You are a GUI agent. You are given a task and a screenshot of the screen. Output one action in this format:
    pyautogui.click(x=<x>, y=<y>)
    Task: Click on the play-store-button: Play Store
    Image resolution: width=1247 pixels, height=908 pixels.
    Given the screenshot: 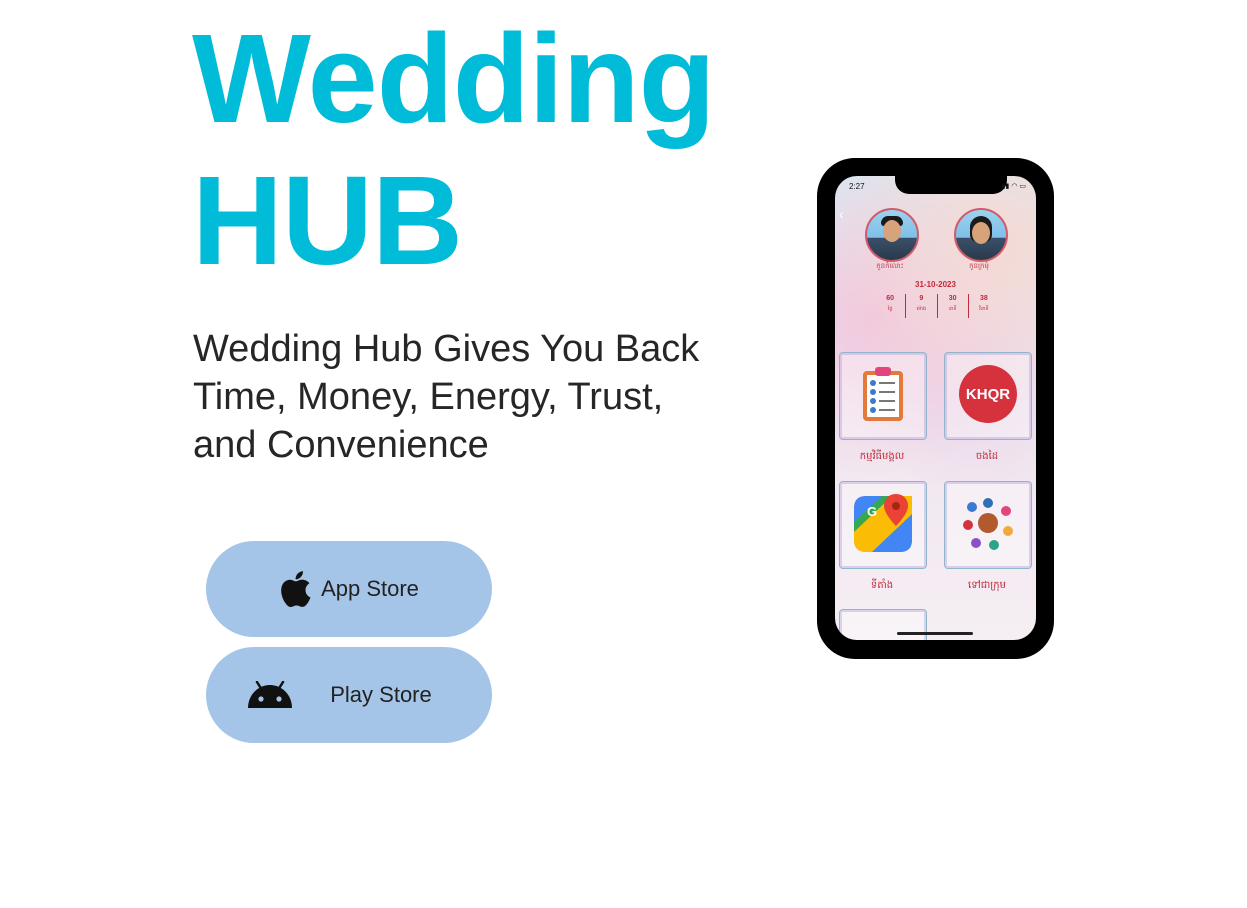 What is the action you would take?
    pyautogui.click(x=349, y=695)
    